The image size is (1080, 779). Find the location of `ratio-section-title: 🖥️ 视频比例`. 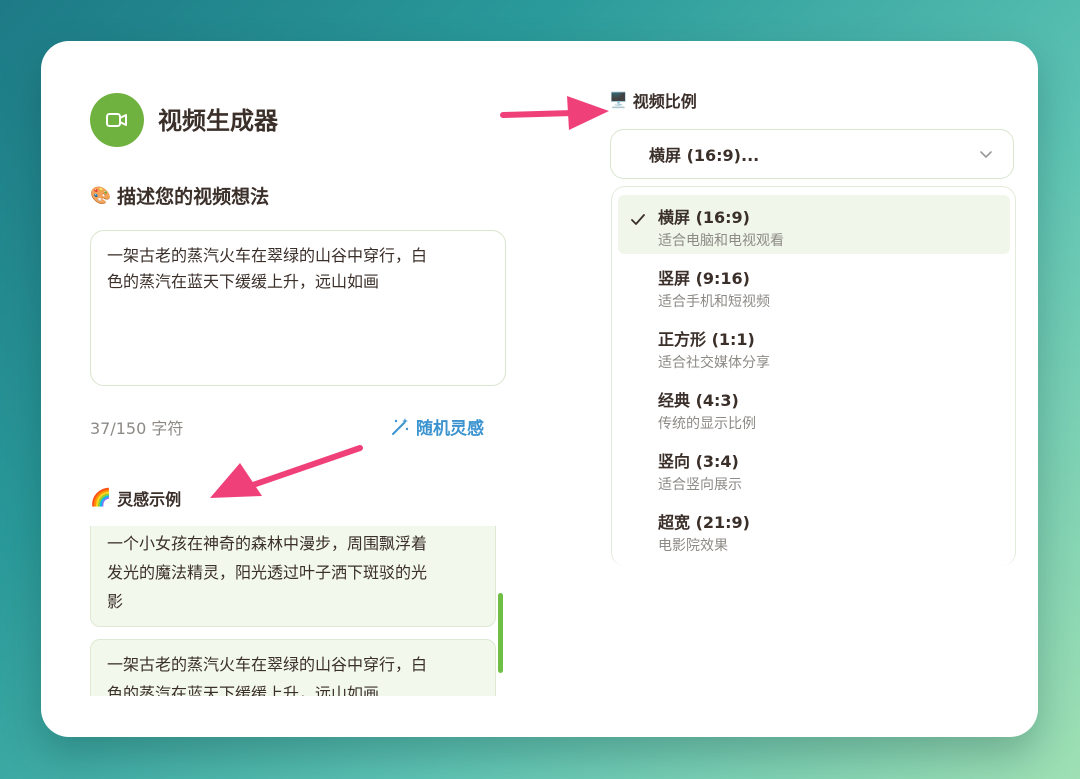

ratio-section-title: 🖥️ 视频比例 is located at coordinates (653, 100).